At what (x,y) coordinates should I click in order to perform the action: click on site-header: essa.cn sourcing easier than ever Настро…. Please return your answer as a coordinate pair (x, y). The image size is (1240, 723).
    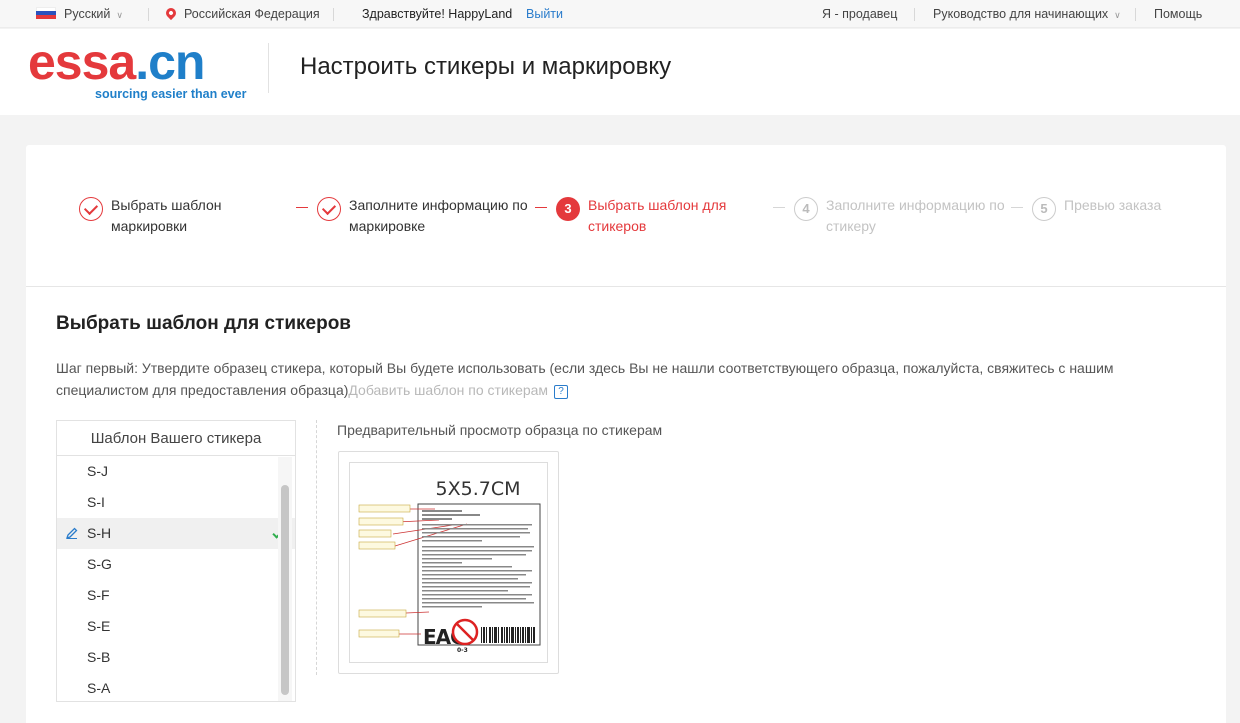
    Looking at the image, I should click on (620, 72).